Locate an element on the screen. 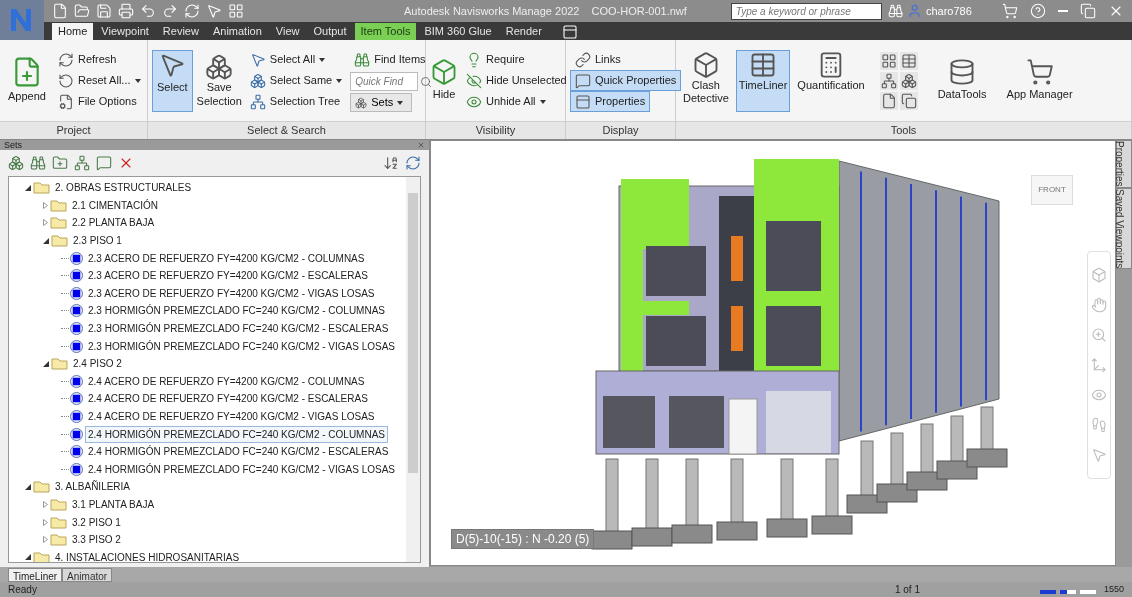  ribbon-button: Select Same is located at coordinates (296, 80).